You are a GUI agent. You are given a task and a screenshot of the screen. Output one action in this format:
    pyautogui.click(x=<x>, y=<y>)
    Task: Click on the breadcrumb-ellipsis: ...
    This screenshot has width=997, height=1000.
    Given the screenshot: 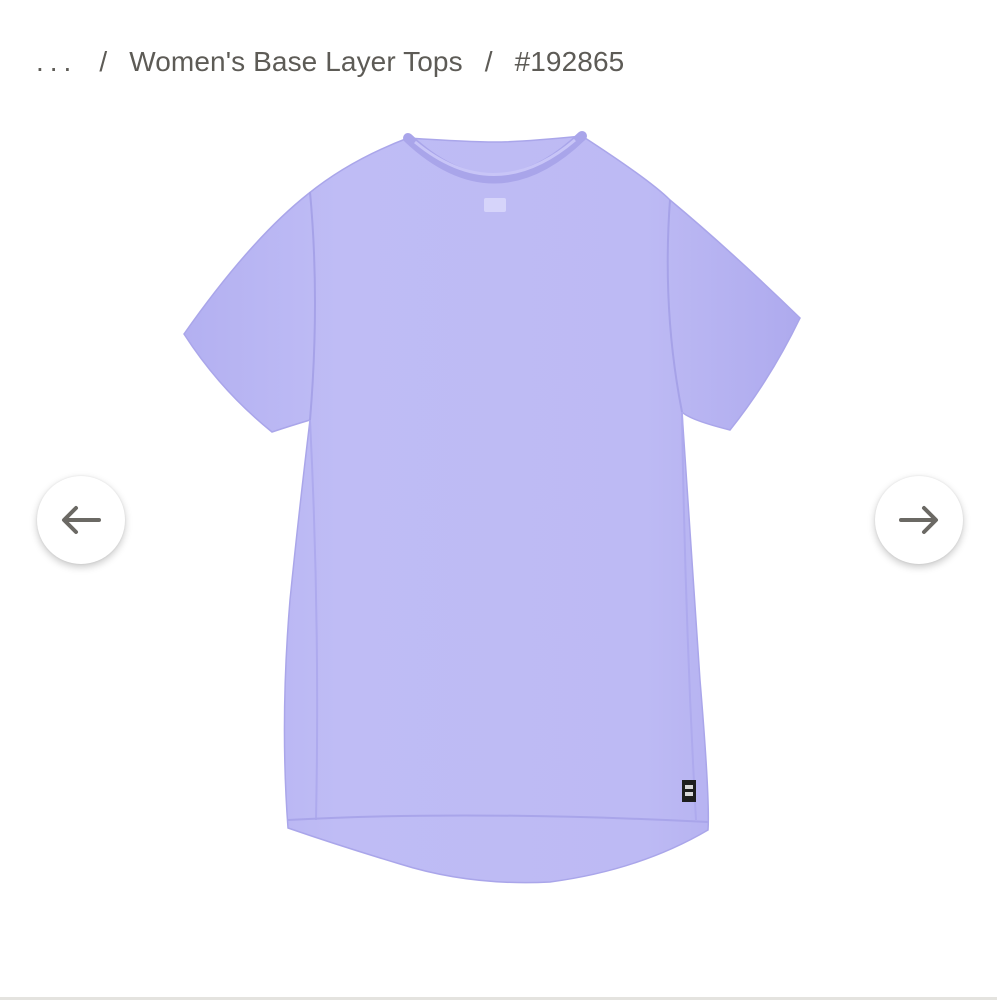 What is the action you would take?
    pyautogui.click(x=56, y=62)
    